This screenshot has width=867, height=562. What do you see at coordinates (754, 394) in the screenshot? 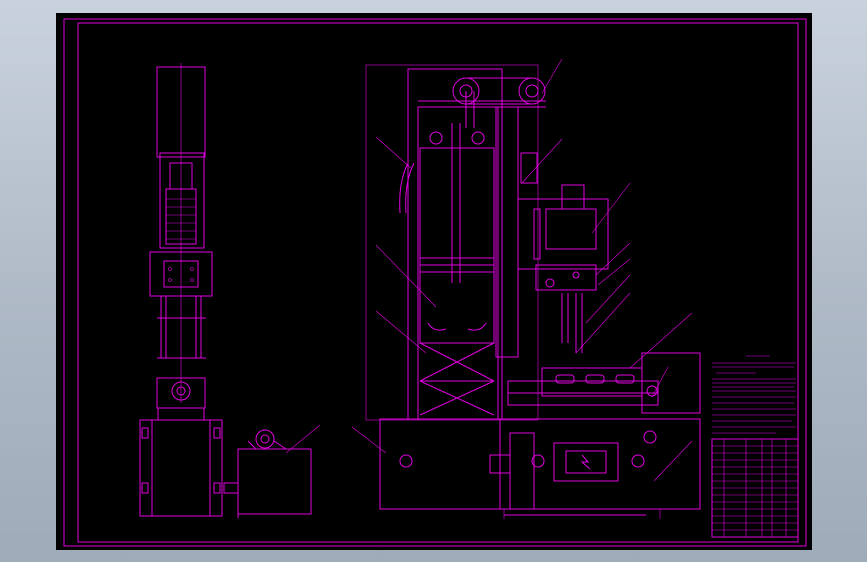
I see `technical-notes` at bounding box center [754, 394].